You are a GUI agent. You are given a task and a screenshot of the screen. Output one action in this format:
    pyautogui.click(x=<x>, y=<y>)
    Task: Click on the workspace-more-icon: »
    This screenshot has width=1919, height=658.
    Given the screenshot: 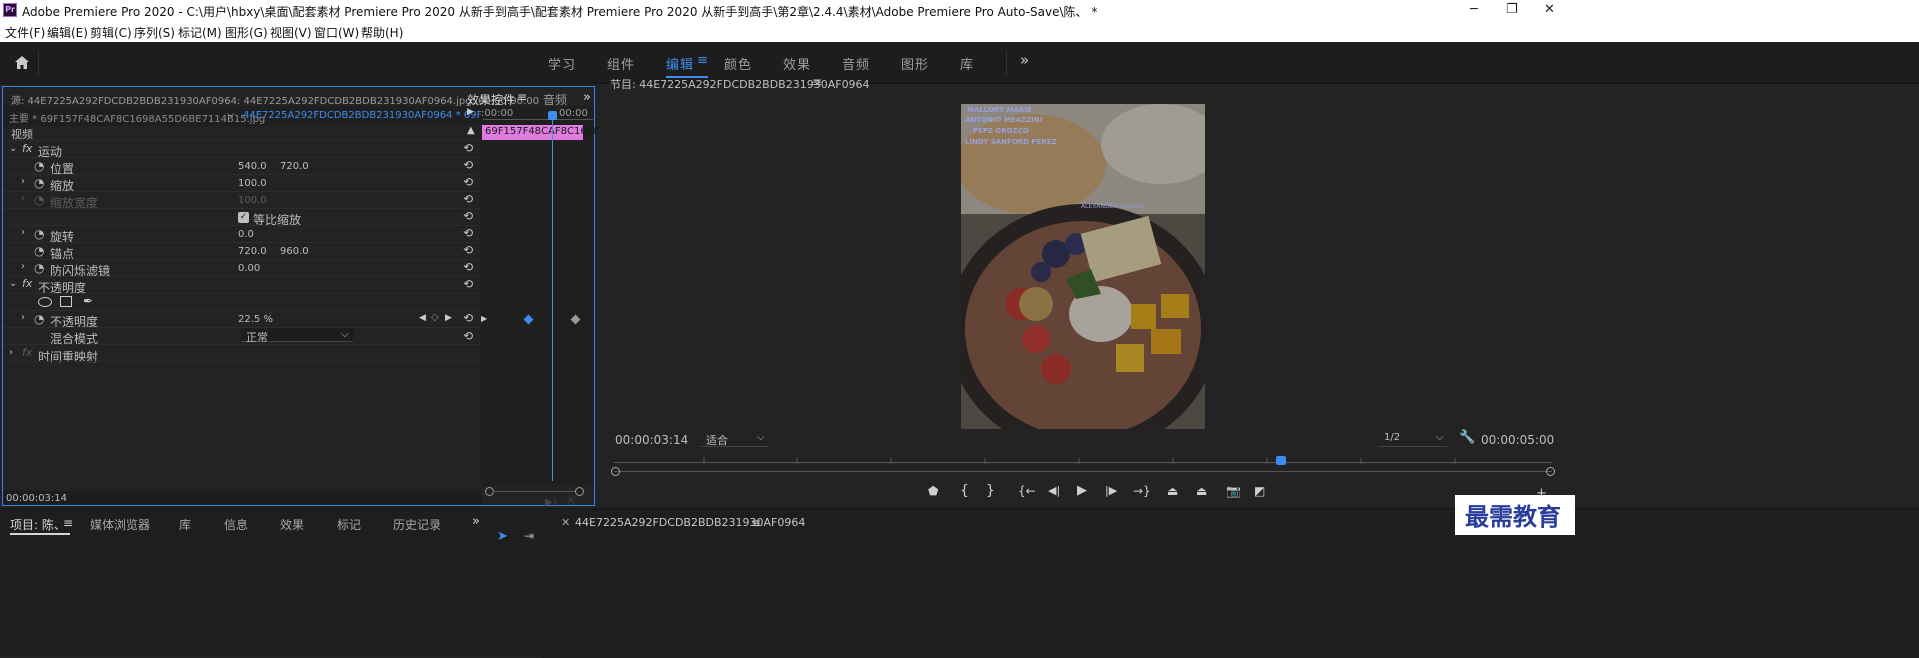 What is the action you would take?
    pyautogui.click(x=1025, y=60)
    